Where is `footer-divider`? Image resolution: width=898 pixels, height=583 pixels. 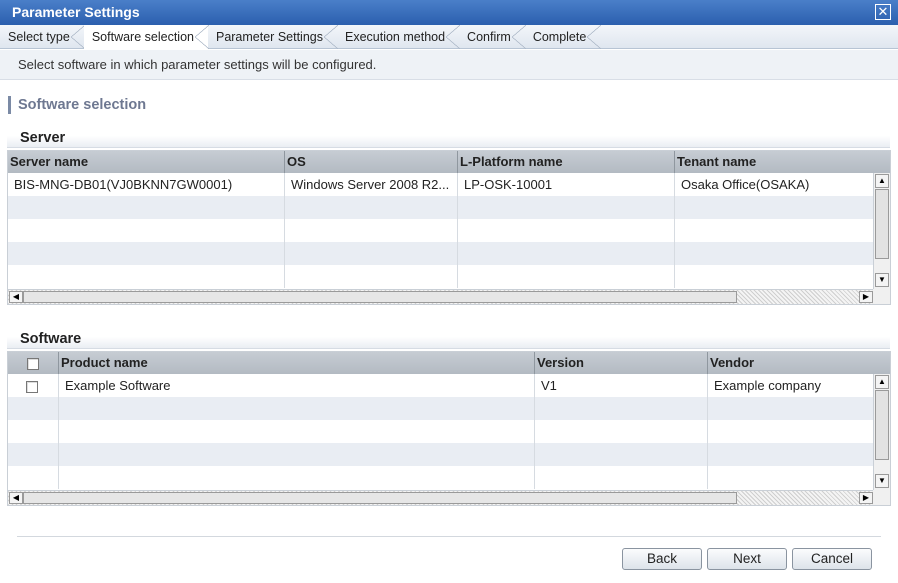
footer-divider is located at coordinates (449, 536).